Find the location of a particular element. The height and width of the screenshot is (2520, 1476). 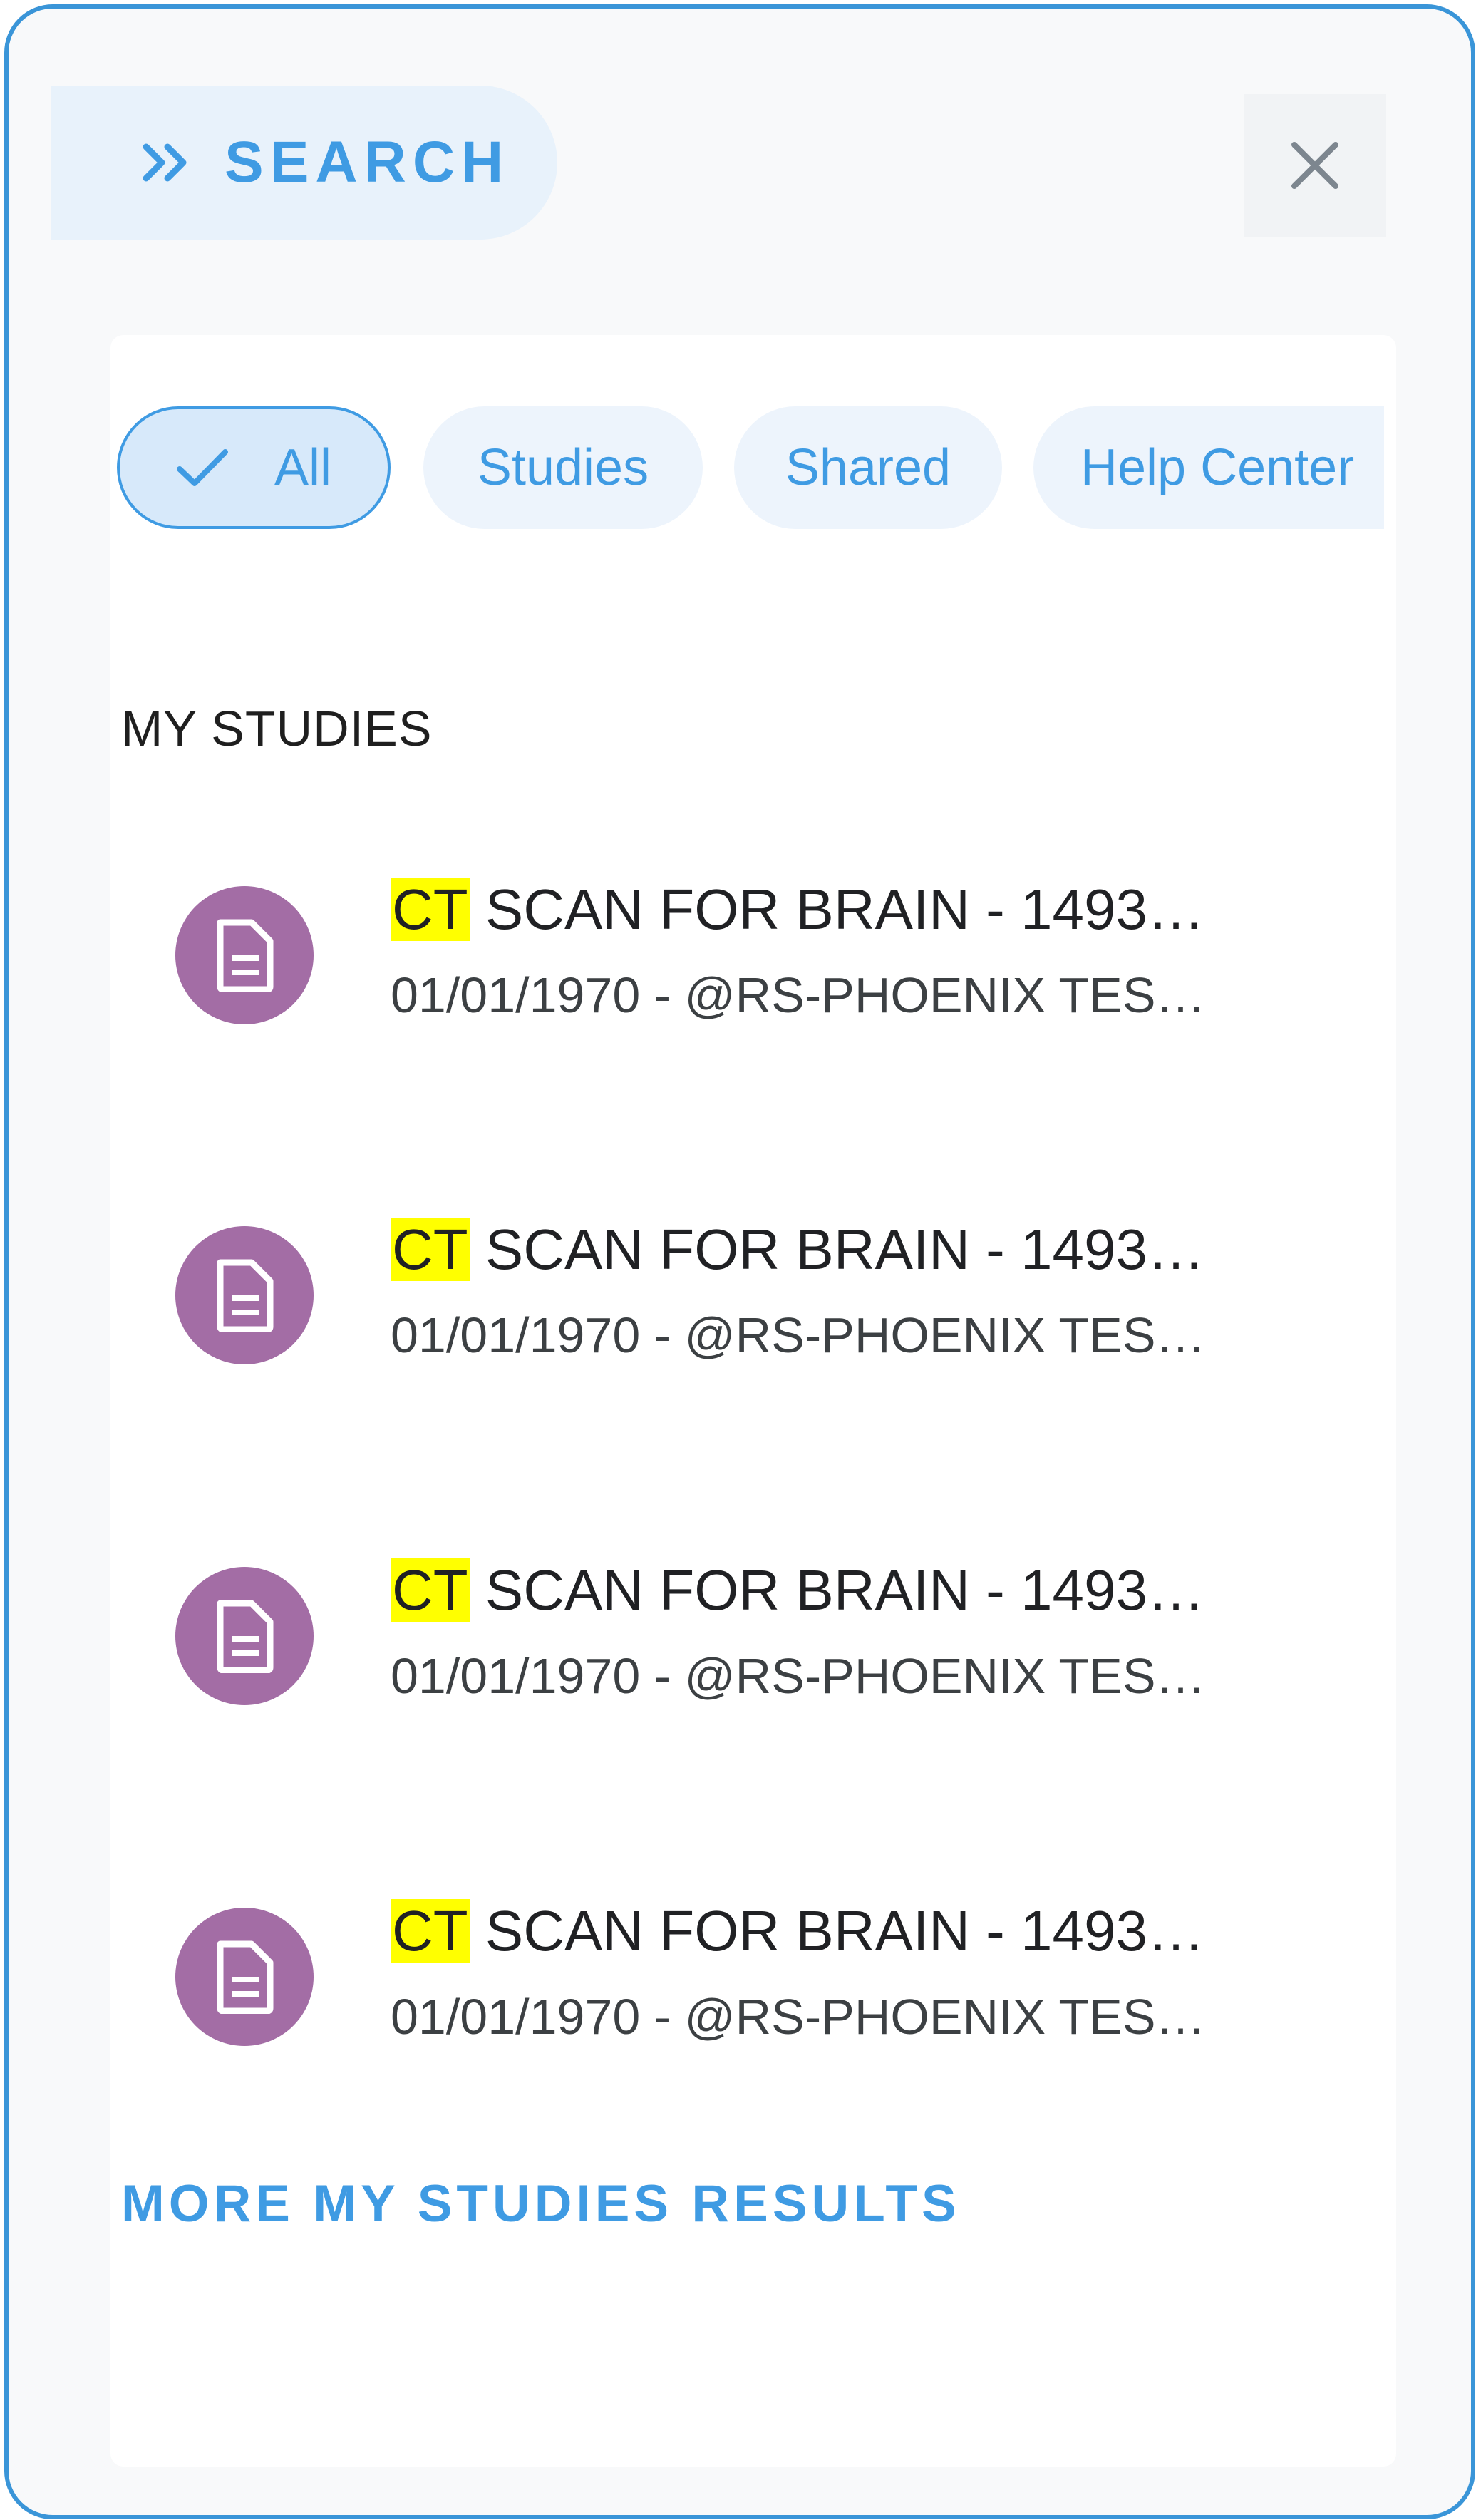

filter-chip-label: Help Center is located at coordinates (1217, 467).